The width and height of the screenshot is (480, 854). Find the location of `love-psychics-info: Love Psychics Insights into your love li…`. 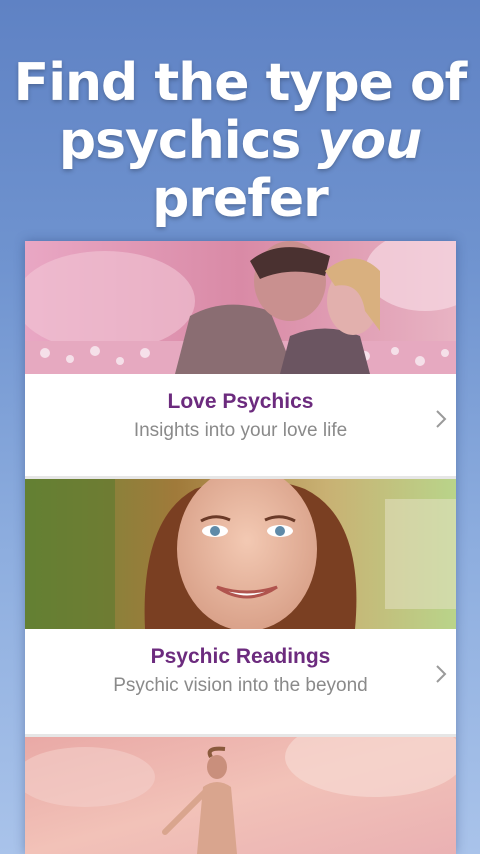

love-psychics-info: Love Psychics Insights into your love li… is located at coordinates (240, 425).